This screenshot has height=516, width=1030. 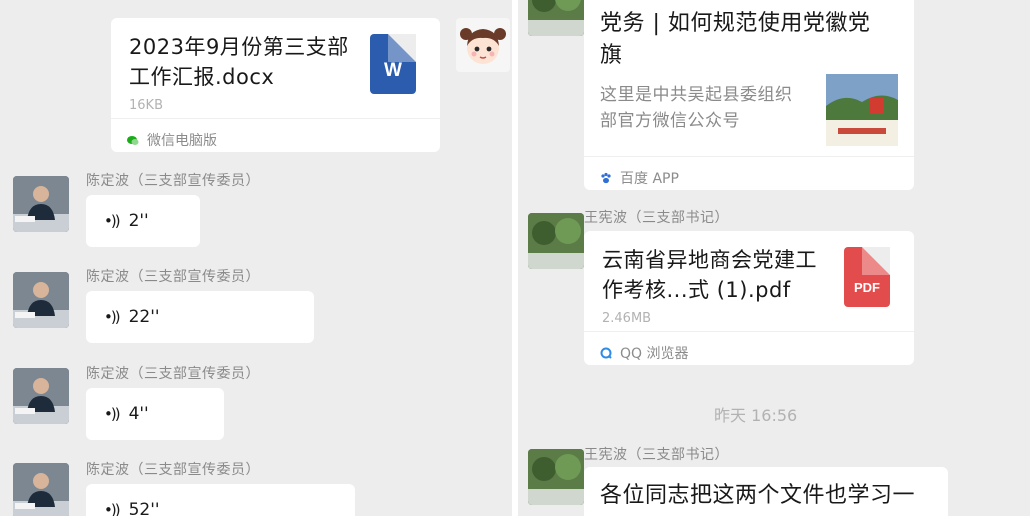 I want to click on word-file-icon: W, so click(x=393, y=64).